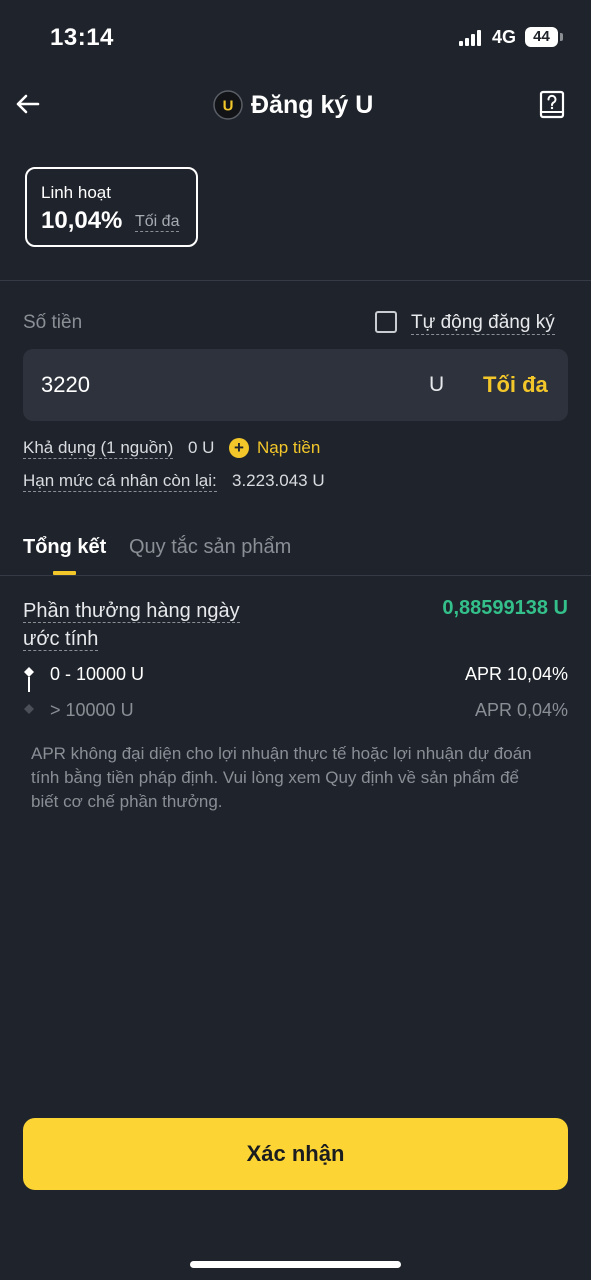 The width and height of the screenshot is (591, 1280). Describe the element at coordinates (295, 1154) in the screenshot. I see `confirm-button: Xác nhận` at that location.